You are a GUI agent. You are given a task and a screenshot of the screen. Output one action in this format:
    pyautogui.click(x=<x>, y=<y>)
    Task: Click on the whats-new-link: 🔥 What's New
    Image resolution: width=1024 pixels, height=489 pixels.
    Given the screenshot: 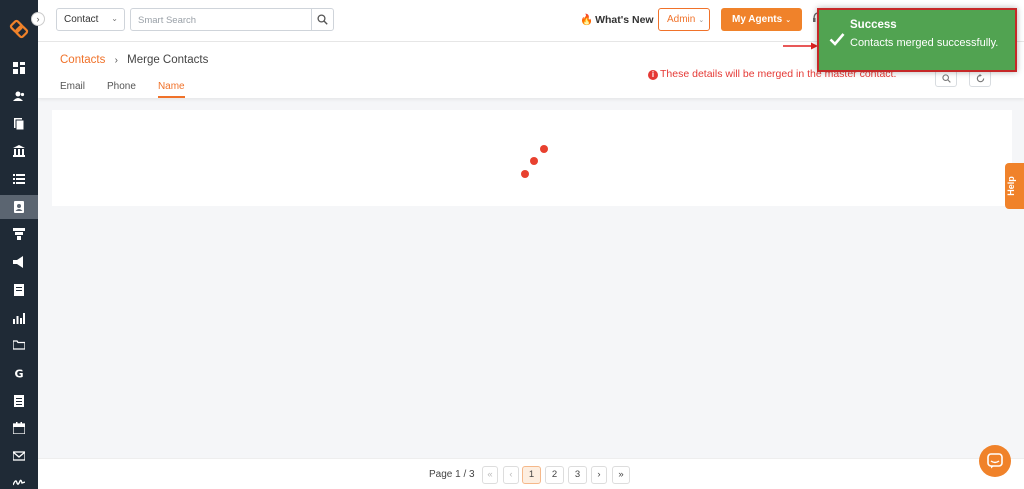 What is the action you would take?
    pyautogui.click(x=617, y=19)
    